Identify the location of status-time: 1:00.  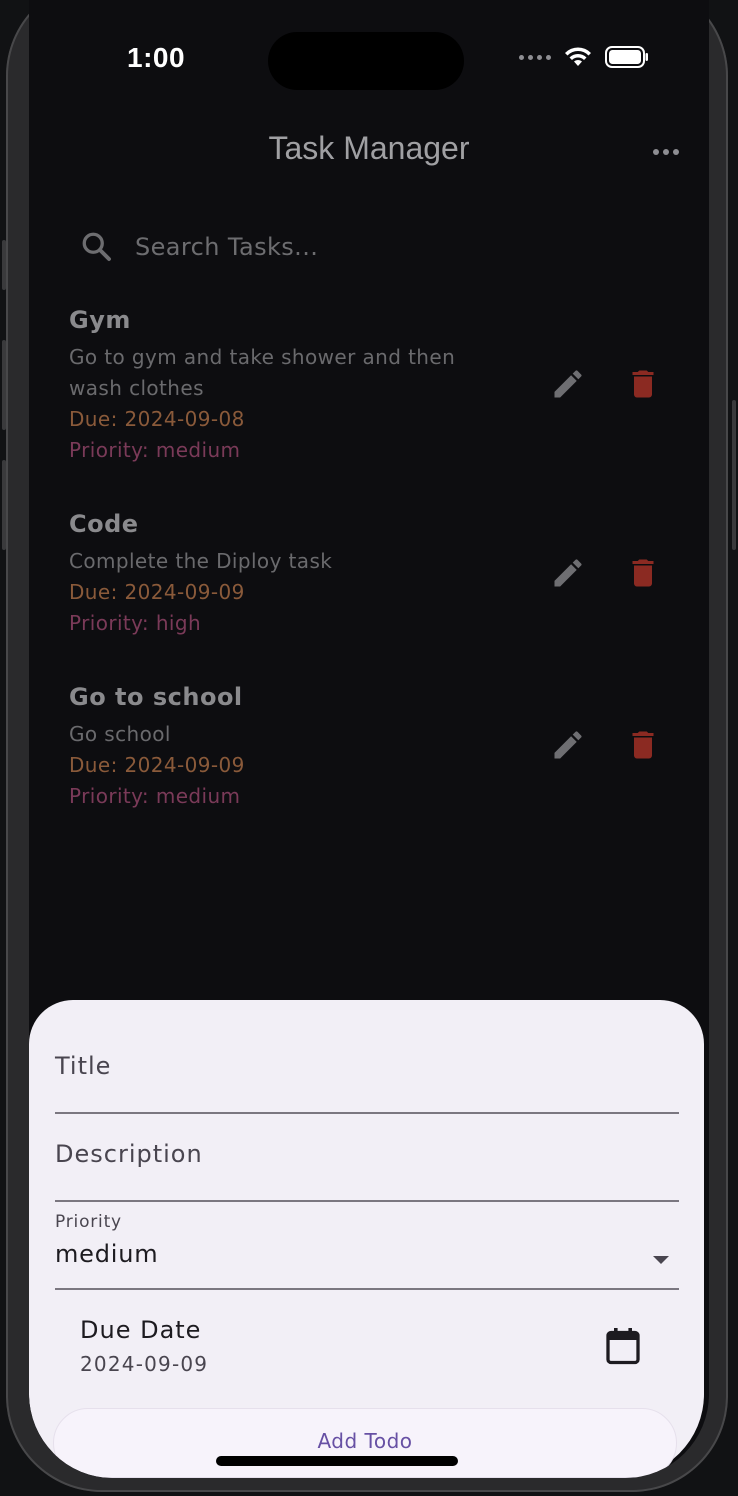
(156, 57).